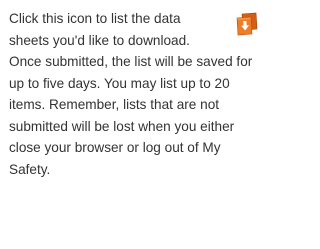 The width and height of the screenshot is (320, 249). I want to click on download-list-icon-graphic, so click(247, 24).